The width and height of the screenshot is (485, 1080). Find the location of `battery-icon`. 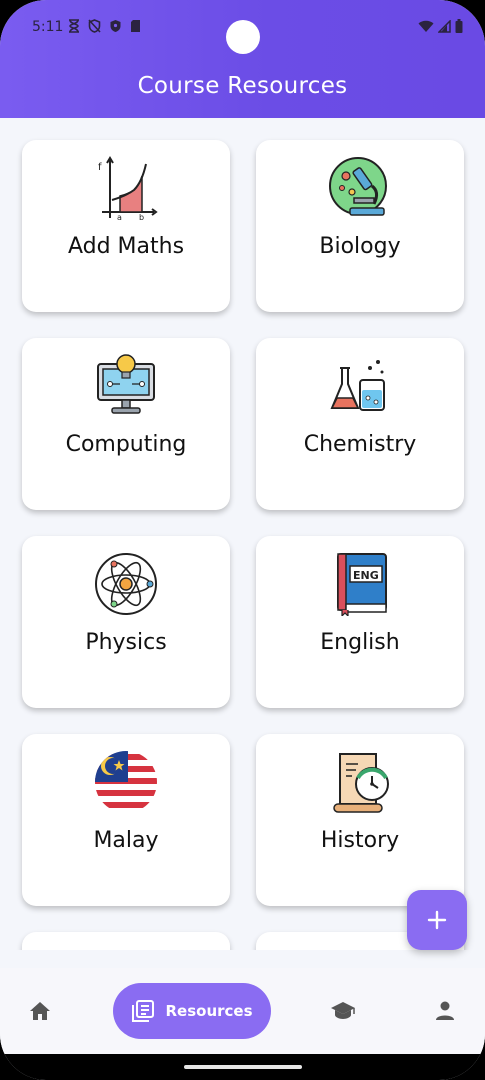

battery-icon is located at coordinates (459, 26).